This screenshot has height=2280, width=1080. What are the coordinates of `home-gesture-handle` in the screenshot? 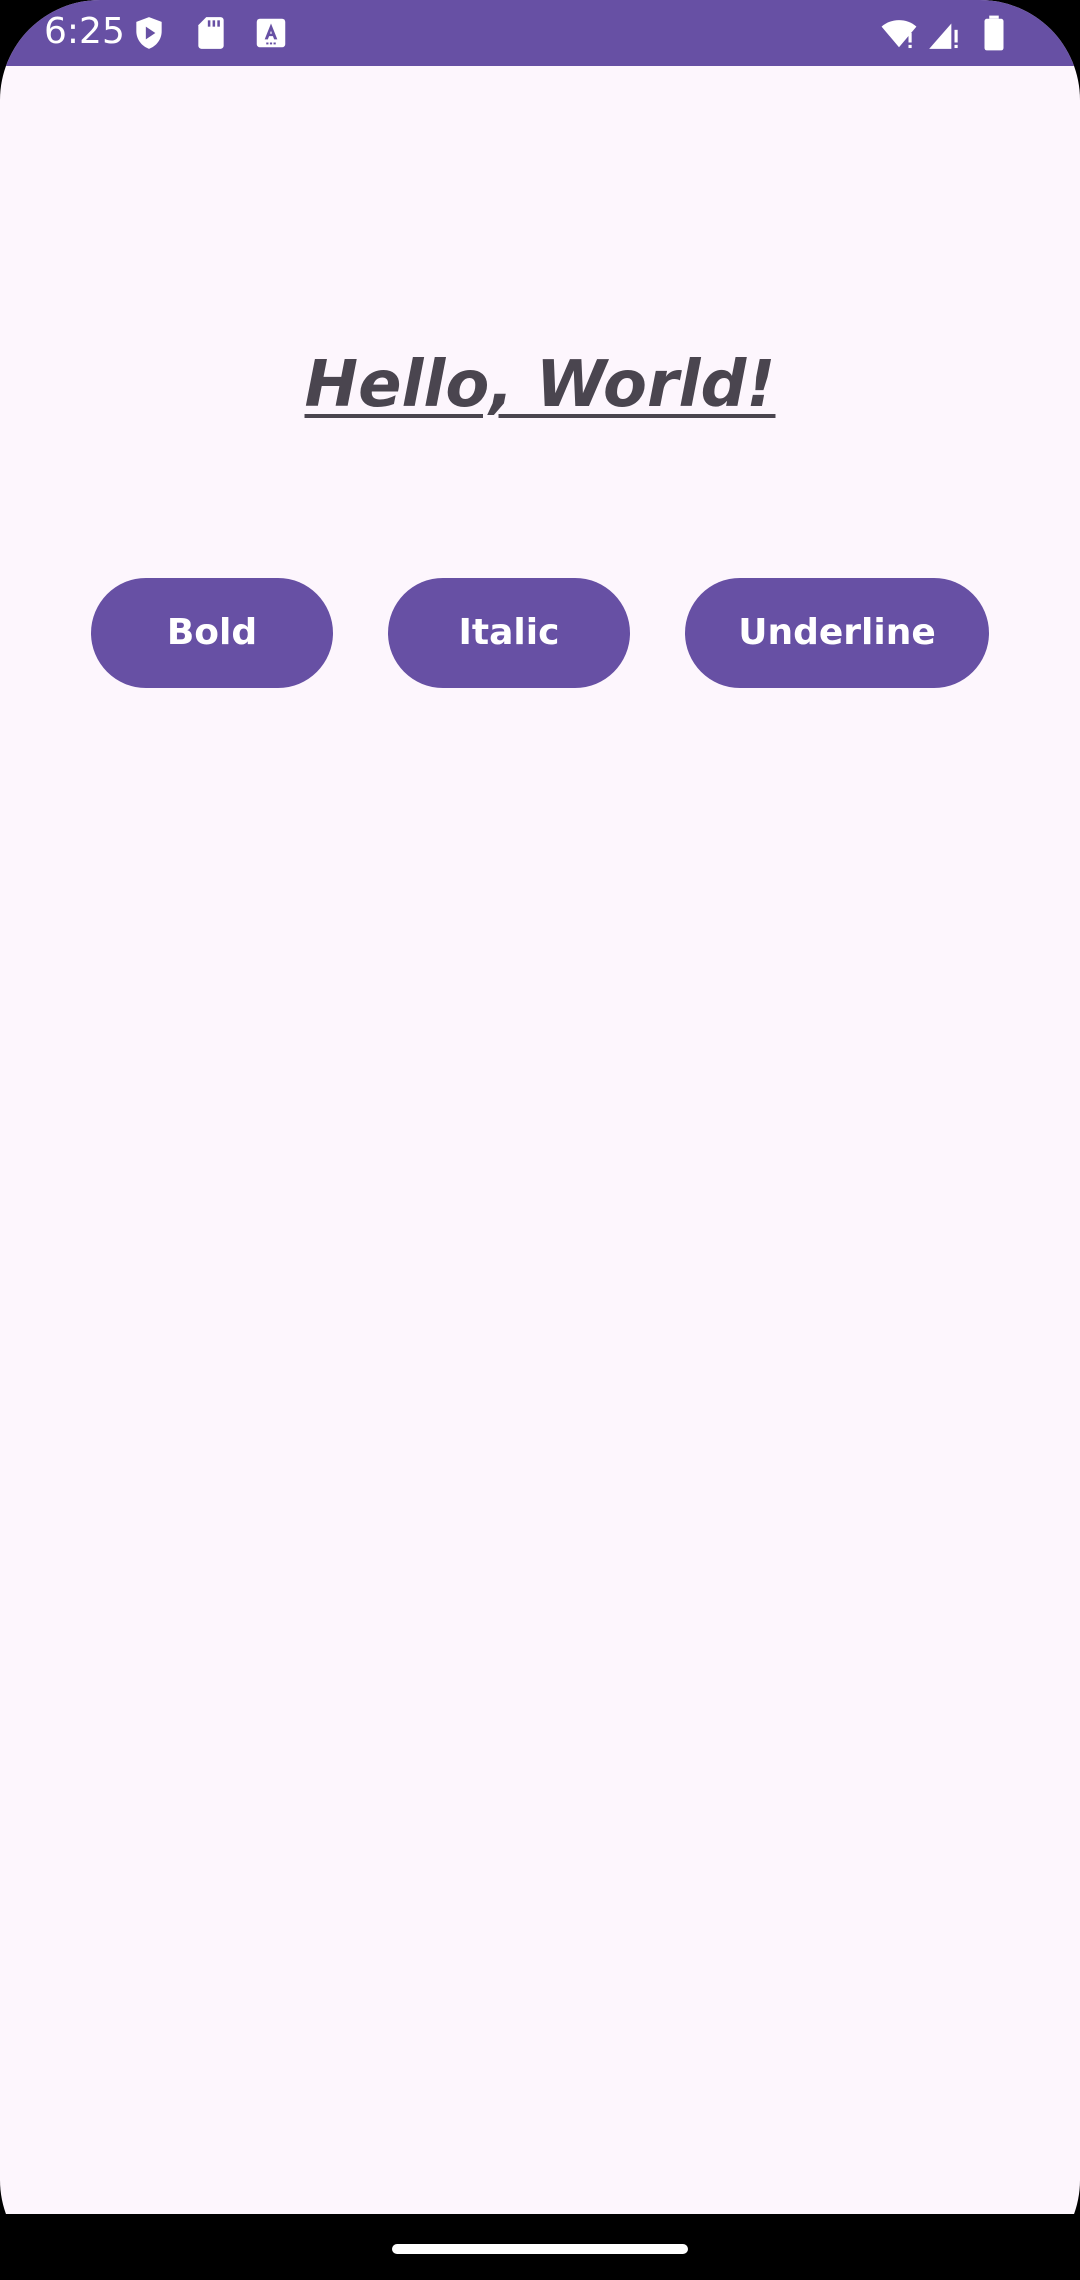 It's located at (540, 2249).